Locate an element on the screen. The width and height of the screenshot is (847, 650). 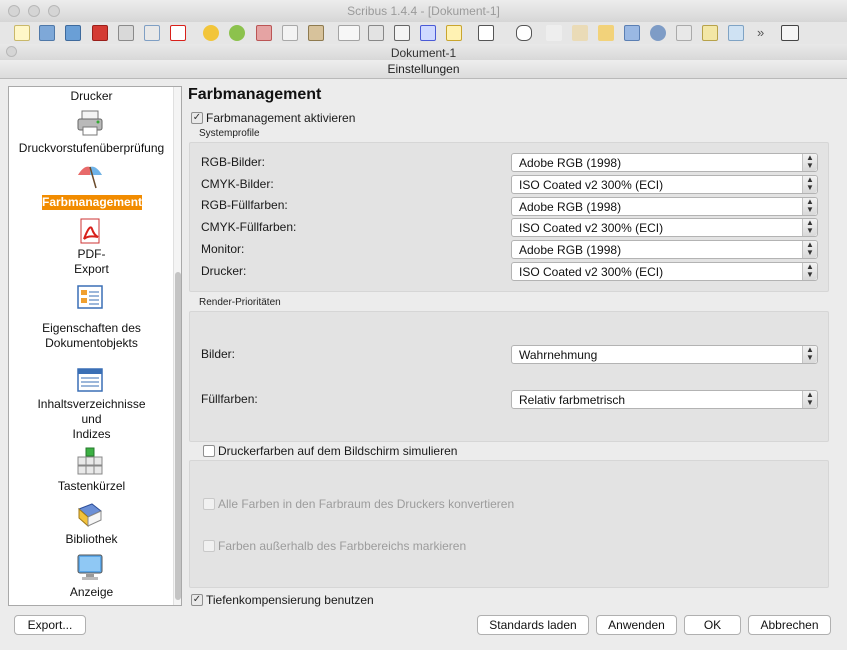
select-tool-icon is located at coordinates (349, 33).